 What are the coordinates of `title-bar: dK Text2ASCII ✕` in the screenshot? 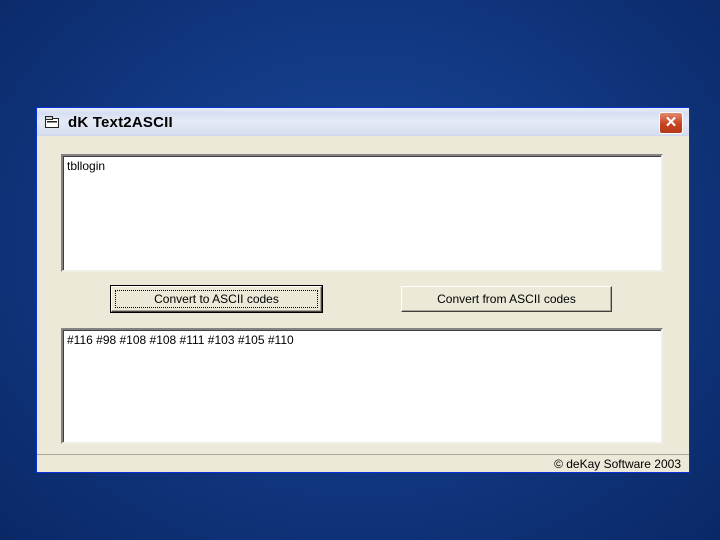 It's located at (363, 122).